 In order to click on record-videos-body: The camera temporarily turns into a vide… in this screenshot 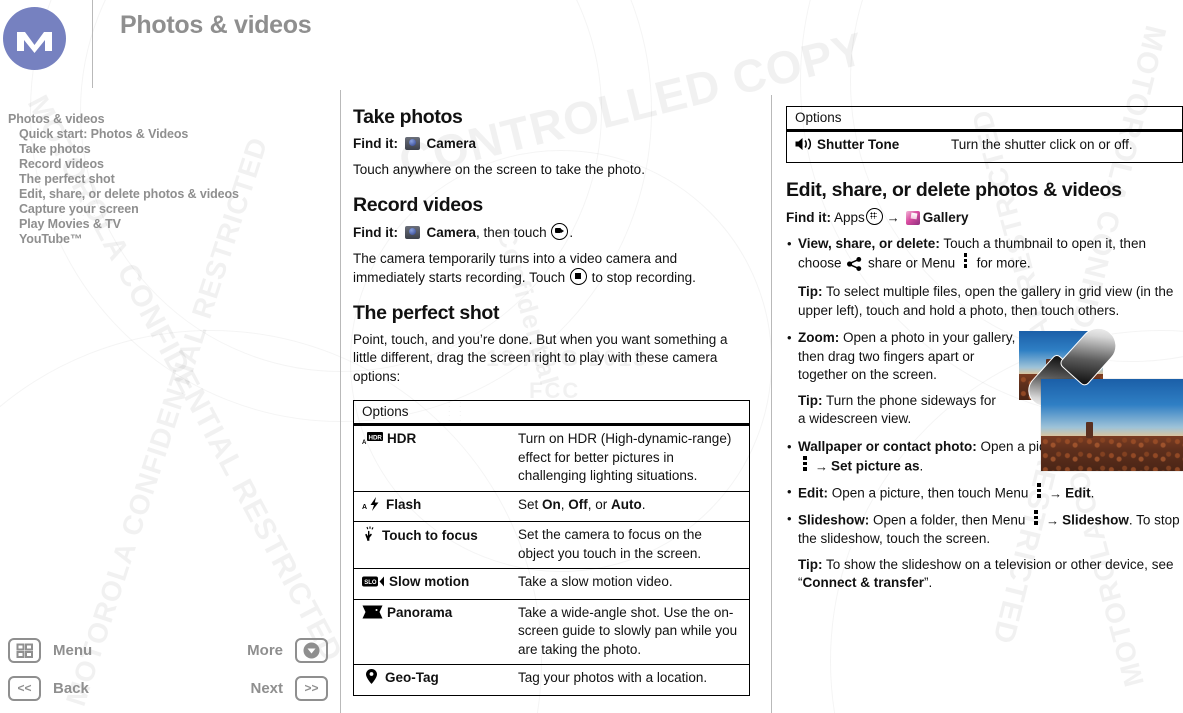, I will do `click(551, 269)`.